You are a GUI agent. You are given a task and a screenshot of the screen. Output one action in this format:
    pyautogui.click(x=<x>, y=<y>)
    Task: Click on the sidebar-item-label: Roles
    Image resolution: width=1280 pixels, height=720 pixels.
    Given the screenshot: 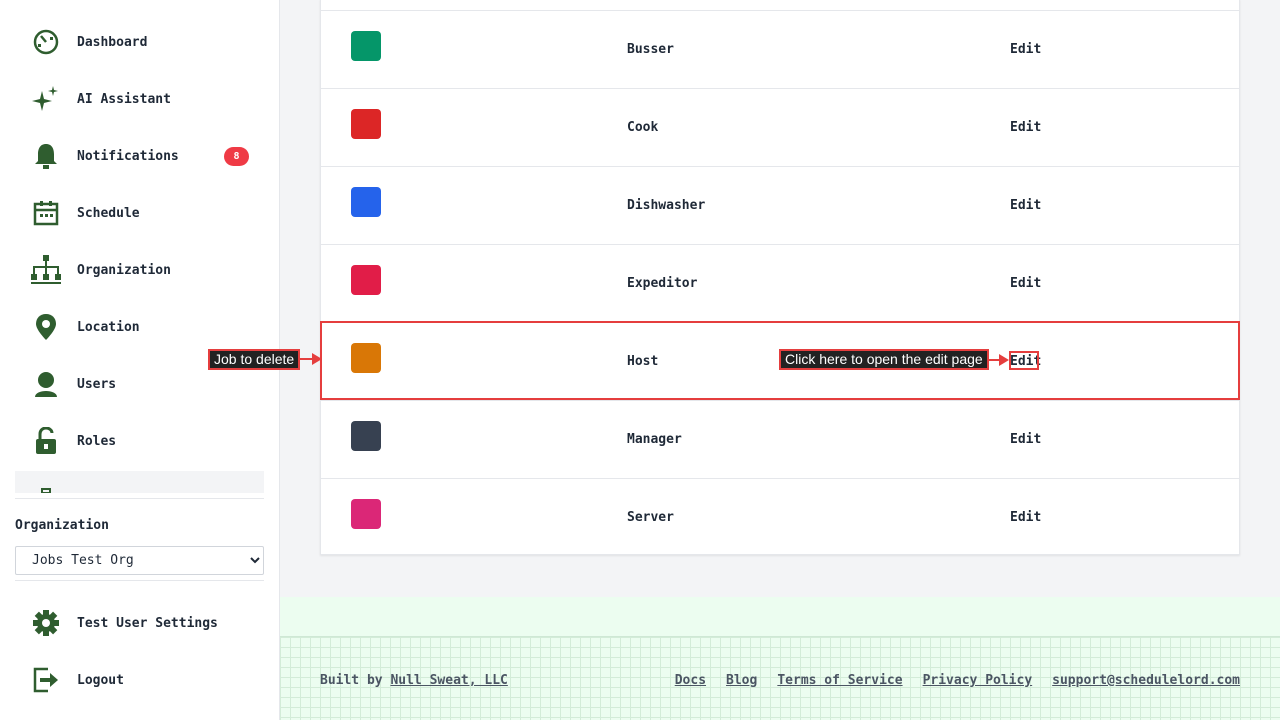 What is the action you would take?
    pyautogui.click(x=97, y=441)
    